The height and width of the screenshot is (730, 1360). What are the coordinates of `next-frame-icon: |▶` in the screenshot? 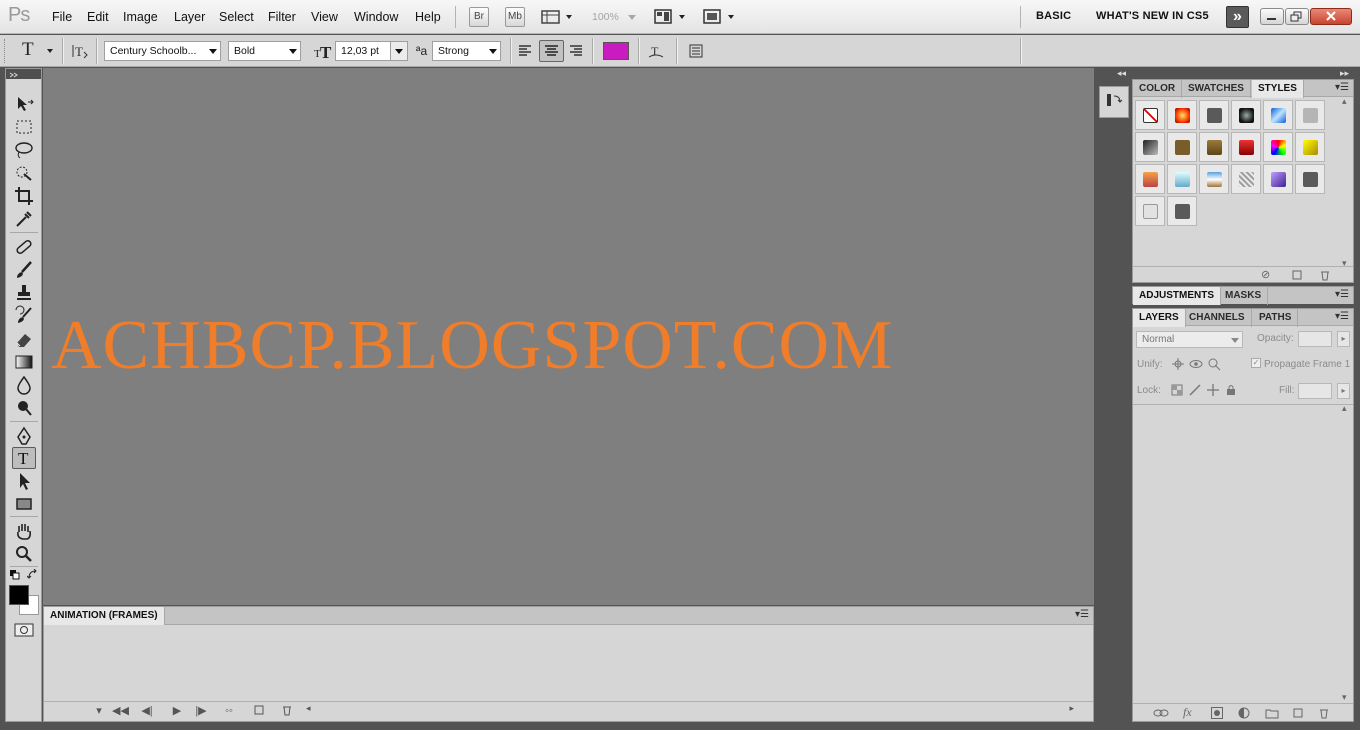 It's located at (201, 711).